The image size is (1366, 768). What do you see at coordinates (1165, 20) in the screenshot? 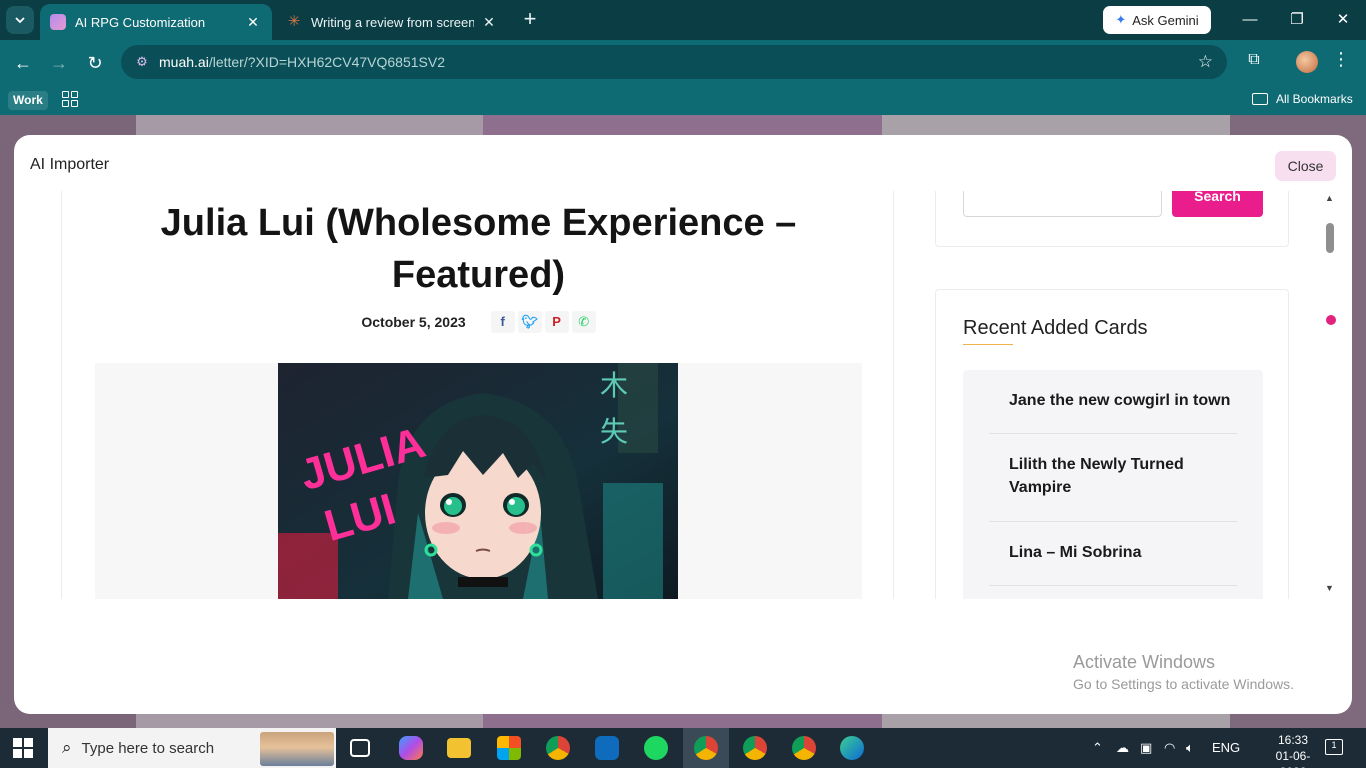
I see `ask-gemini-label: Ask Gemini` at bounding box center [1165, 20].